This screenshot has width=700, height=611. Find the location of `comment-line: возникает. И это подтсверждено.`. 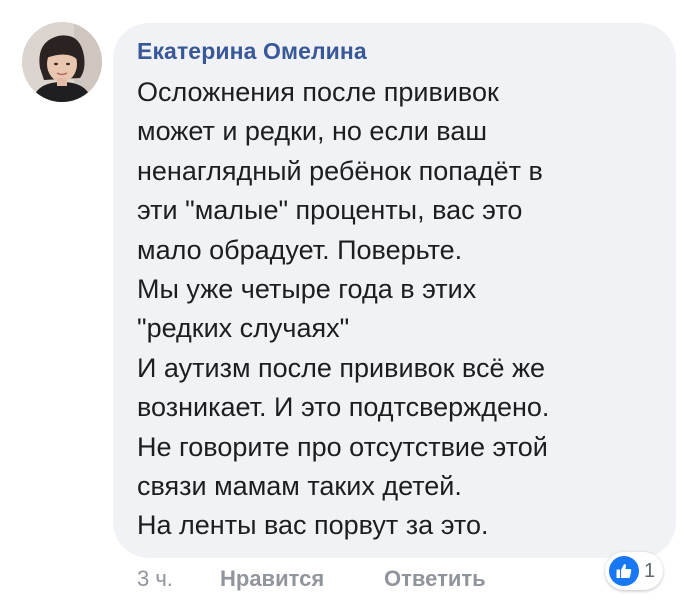

comment-line: возникает. И это подтсверждено. is located at coordinates (343, 407).